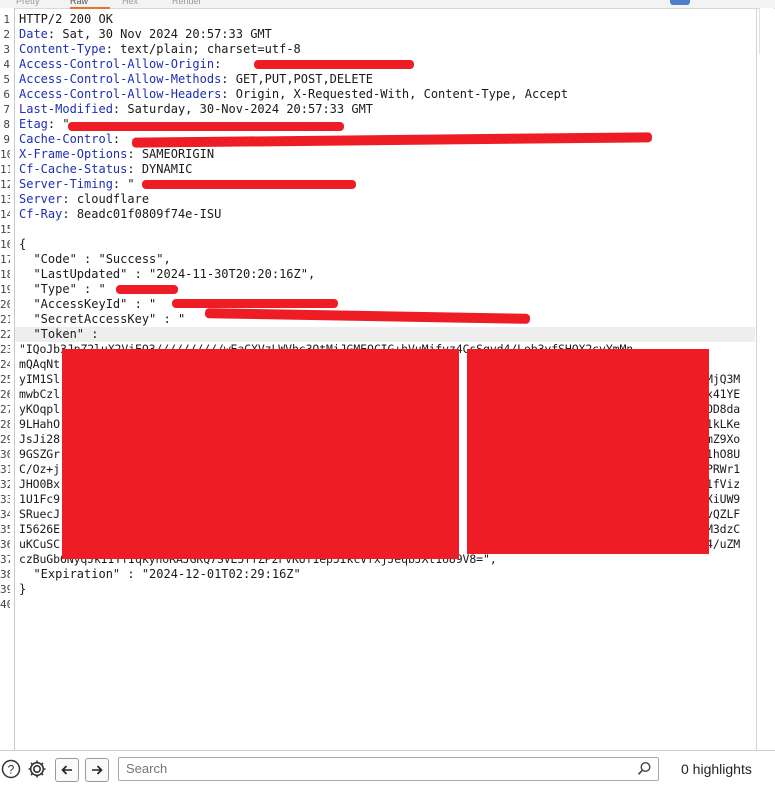  I want to click on json-accesskeyid-line: "AccessKeyId" : ", so click(88, 304).